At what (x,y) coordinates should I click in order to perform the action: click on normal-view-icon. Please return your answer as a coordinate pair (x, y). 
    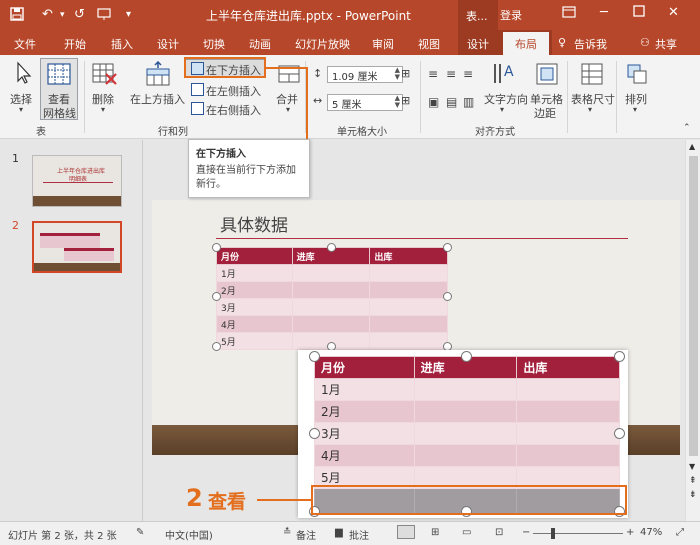
    Looking at the image, I should click on (406, 532).